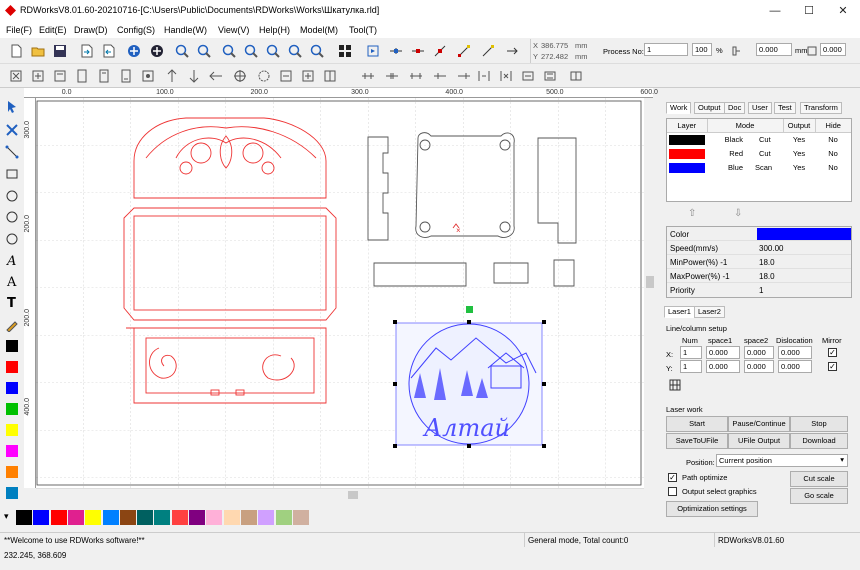 This screenshot has height=570, width=860. I want to click on lock-ratio-icon, so click(736, 51).